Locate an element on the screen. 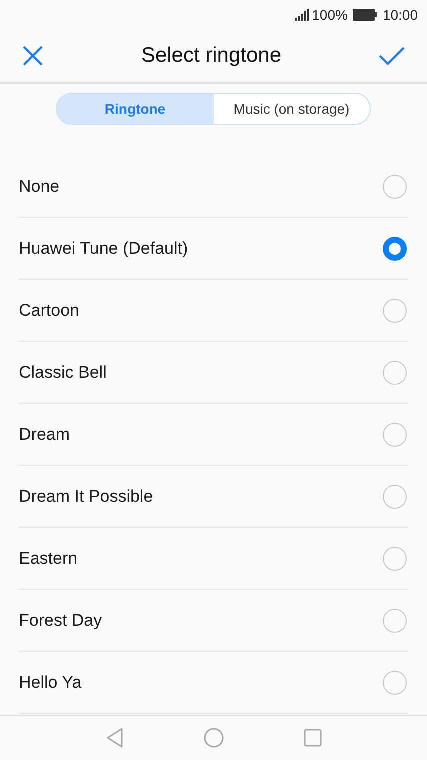 This screenshot has height=760, width=427. ringtone-row: Classic Bell is located at coordinates (213, 373).